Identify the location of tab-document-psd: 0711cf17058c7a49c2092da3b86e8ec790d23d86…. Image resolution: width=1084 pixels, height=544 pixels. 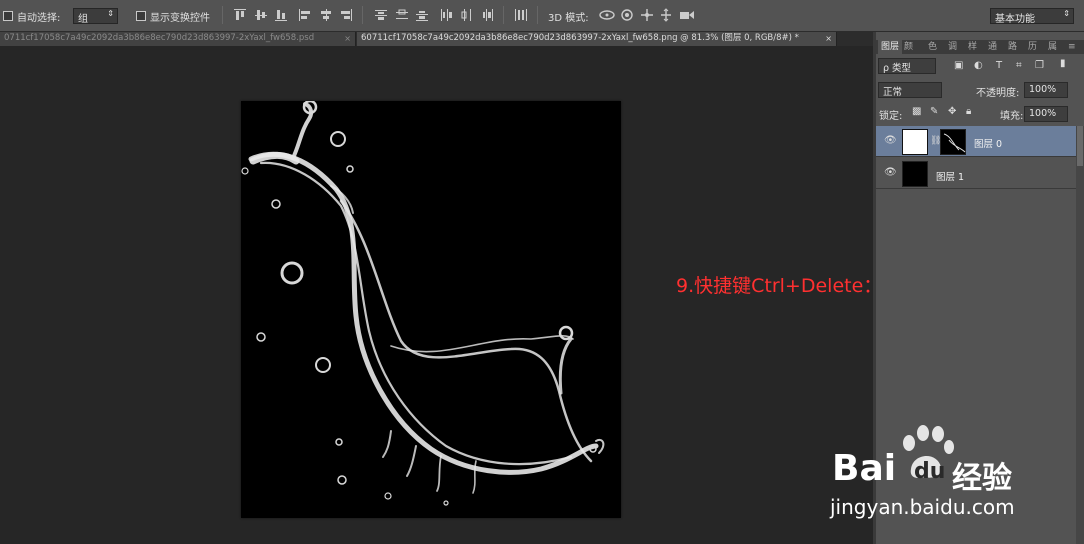
(178, 39).